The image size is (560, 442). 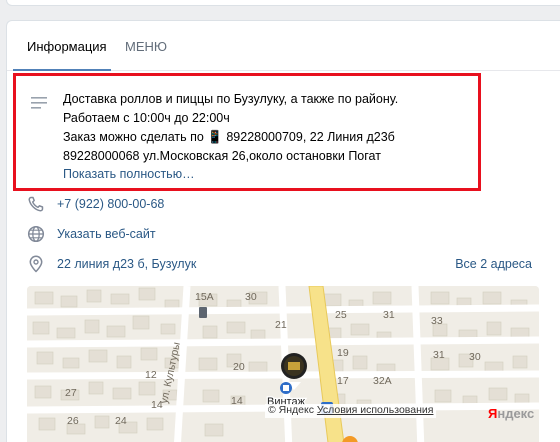 I want to click on globe-icon, so click(x=36, y=234).